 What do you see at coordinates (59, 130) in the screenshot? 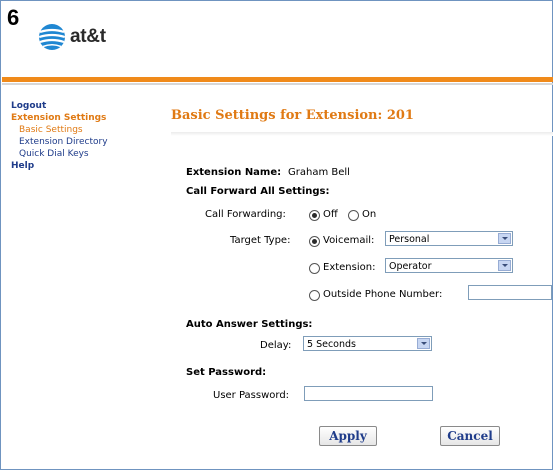
I see `sidebar-item-basic-settings: Basic Settings` at bounding box center [59, 130].